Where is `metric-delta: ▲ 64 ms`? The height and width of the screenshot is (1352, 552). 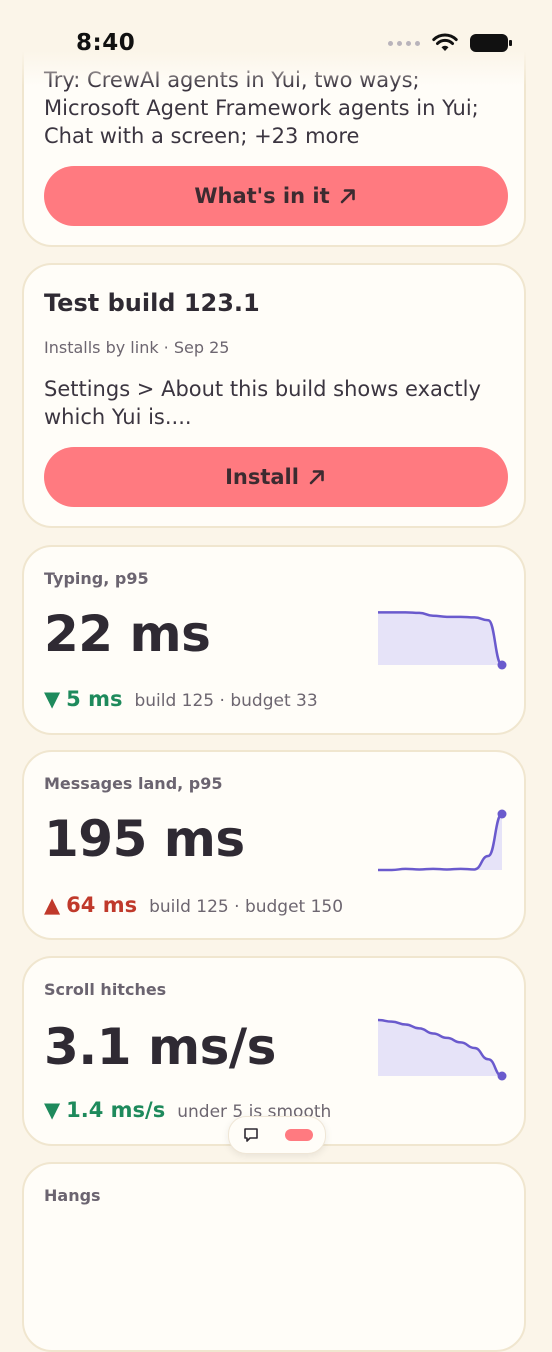
metric-delta: ▲ 64 ms is located at coordinates (90, 905).